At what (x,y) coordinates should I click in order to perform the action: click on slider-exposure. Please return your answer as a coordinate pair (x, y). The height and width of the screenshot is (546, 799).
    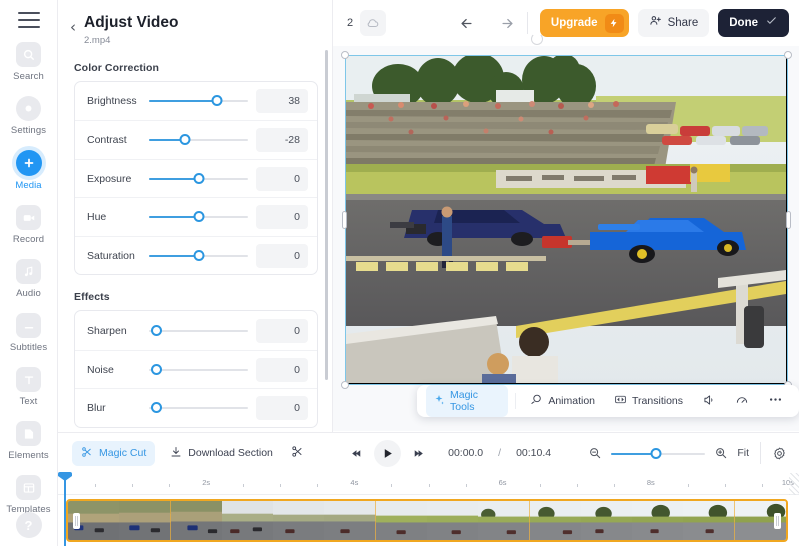
    Looking at the image, I should click on (198, 179).